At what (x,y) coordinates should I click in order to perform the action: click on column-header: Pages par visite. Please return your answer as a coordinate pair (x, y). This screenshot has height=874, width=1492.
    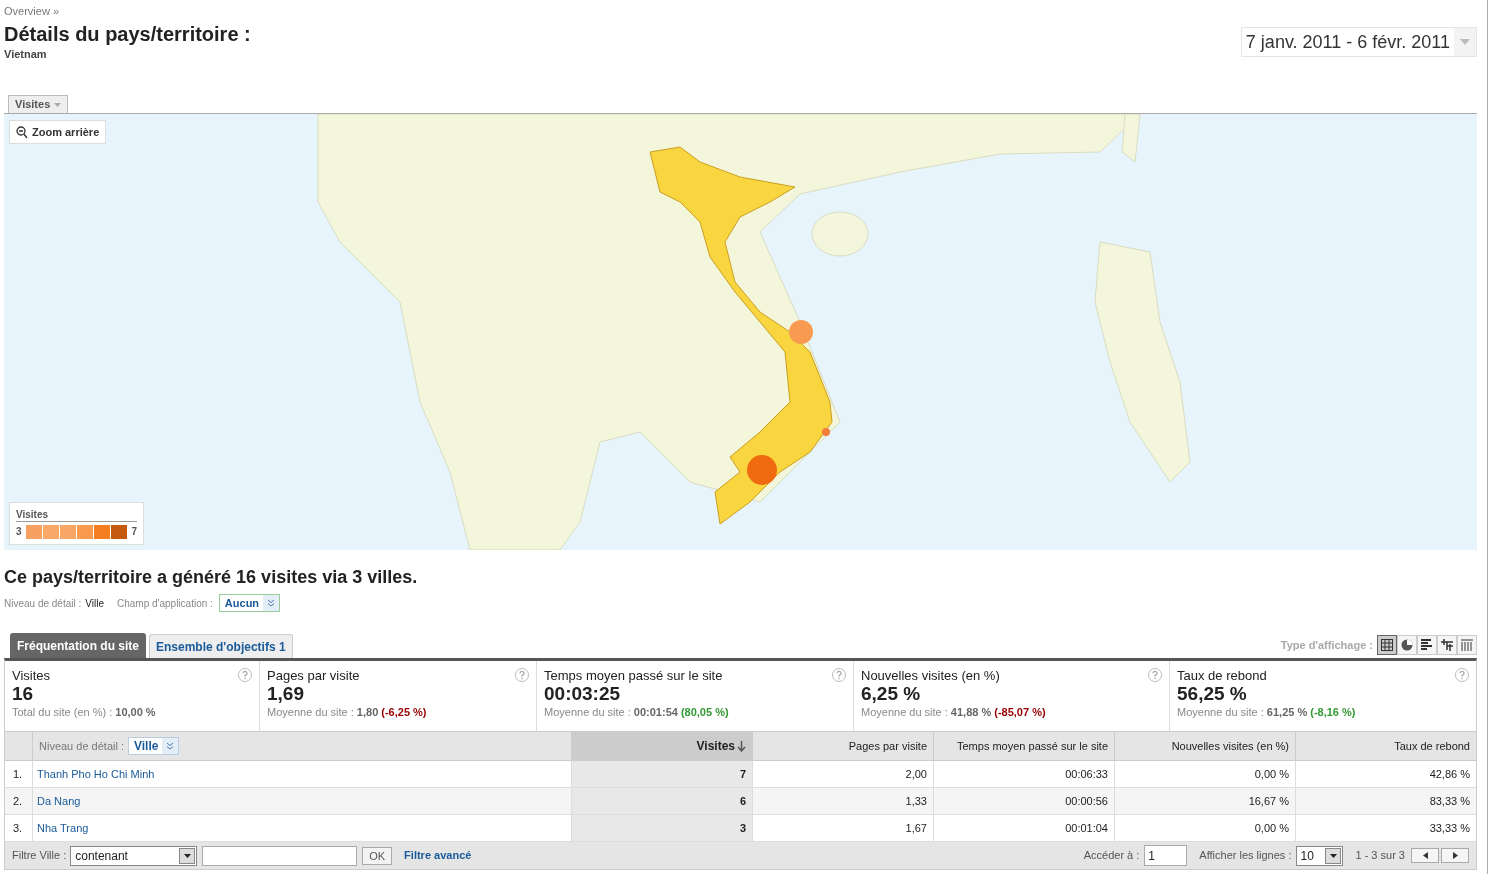
    Looking at the image, I should click on (842, 746).